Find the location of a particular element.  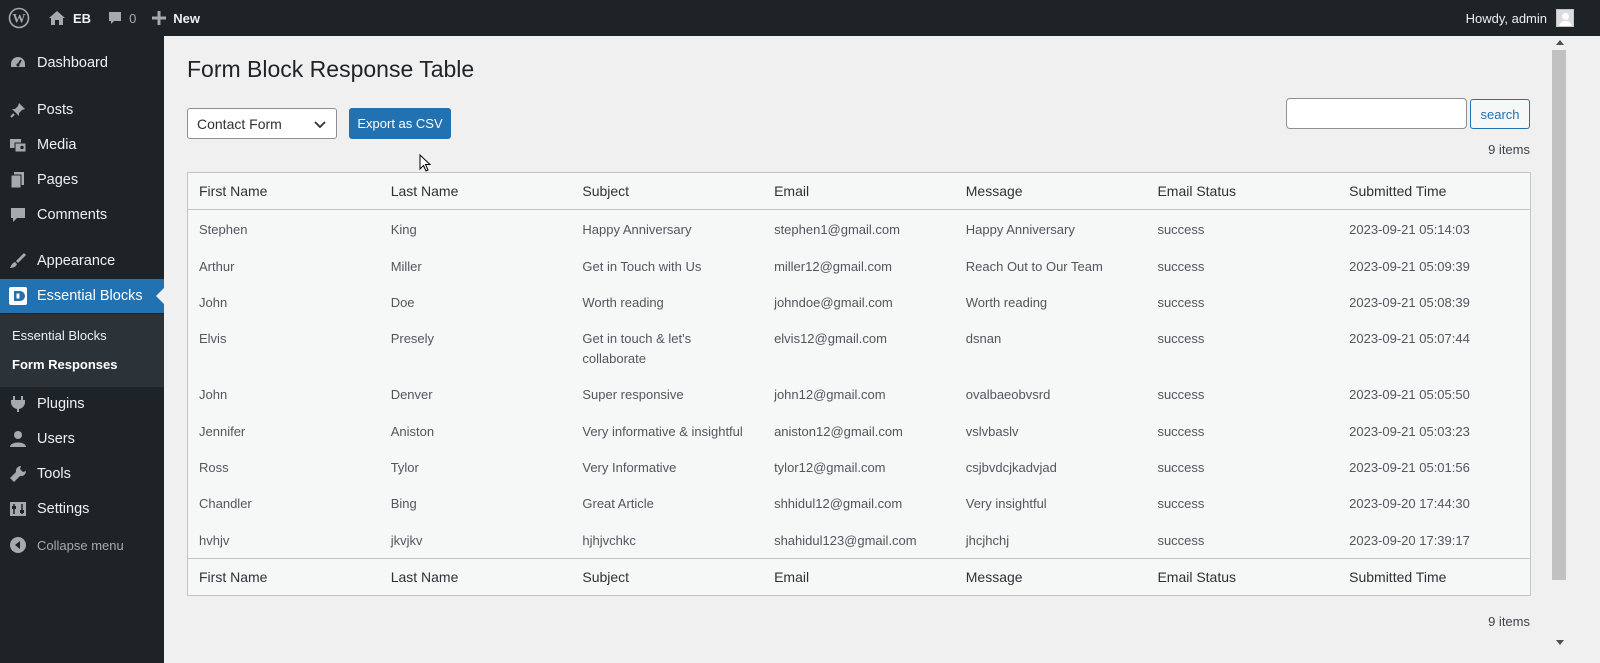

comment-icon is located at coordinates (18, 215).